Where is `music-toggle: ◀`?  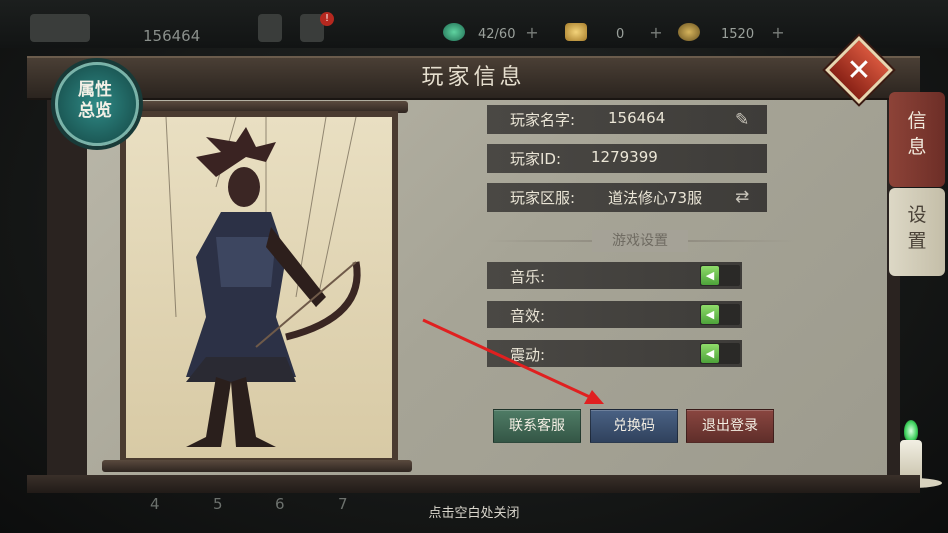 music-toggle: ◀ is located at coordinates (720, 275).